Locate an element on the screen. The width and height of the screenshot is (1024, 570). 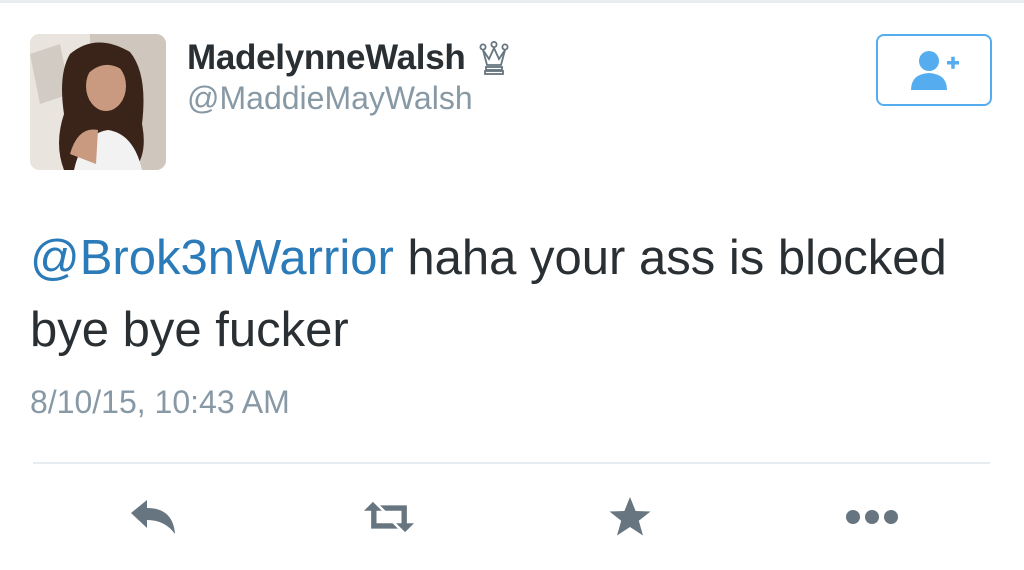
display-name: MadelynneWalsh is located at coordinates (326, 58).